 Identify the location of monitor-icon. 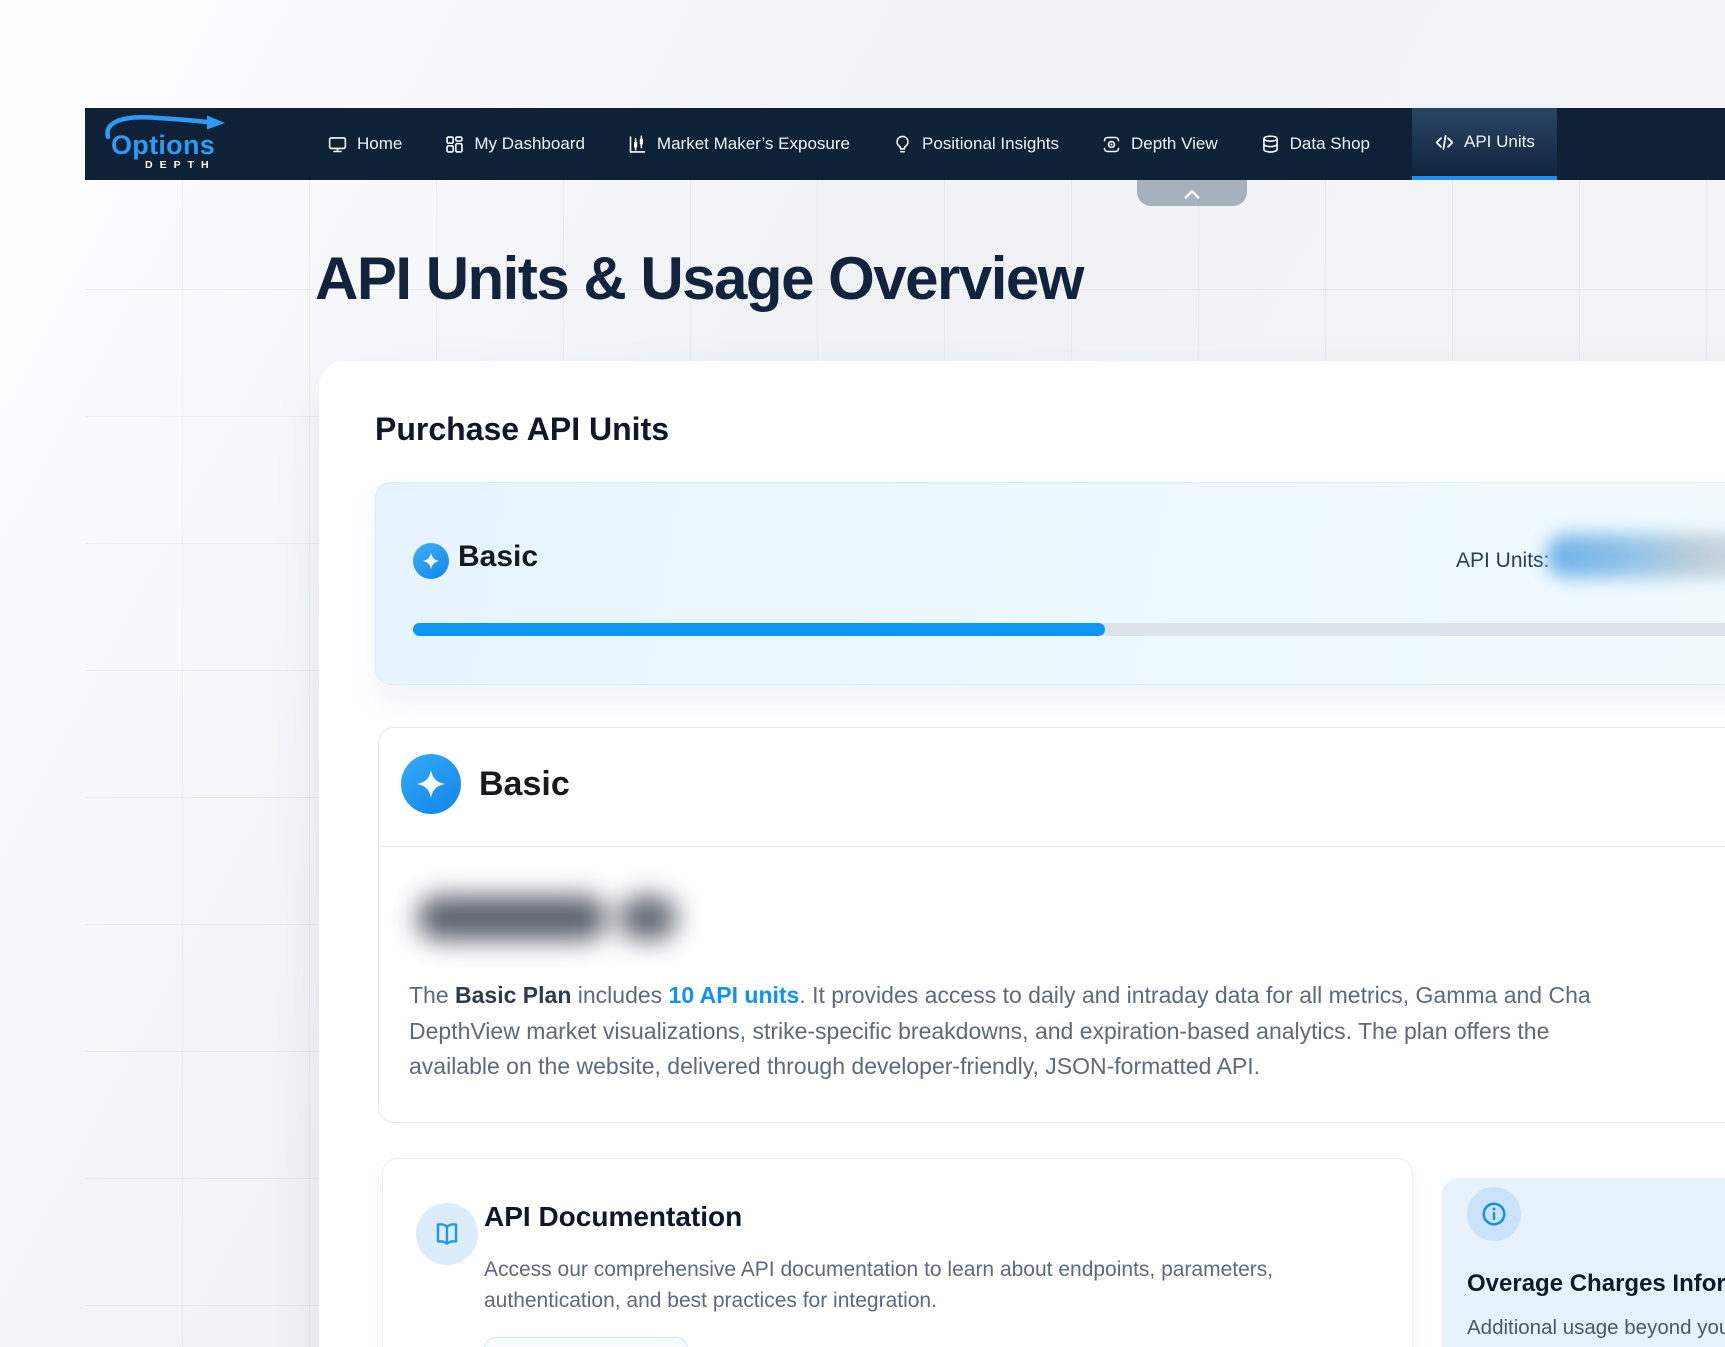
(337, 144).